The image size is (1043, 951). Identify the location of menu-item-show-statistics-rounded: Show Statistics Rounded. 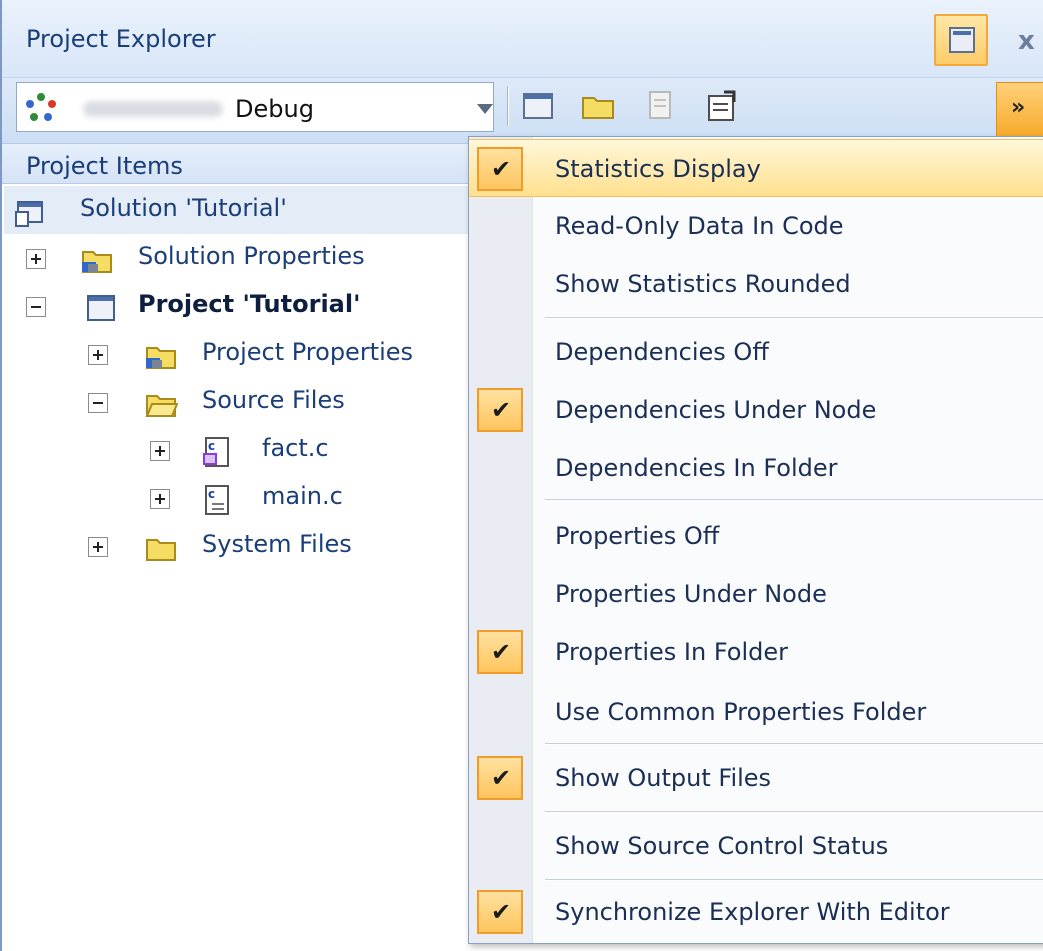
(756, 284).